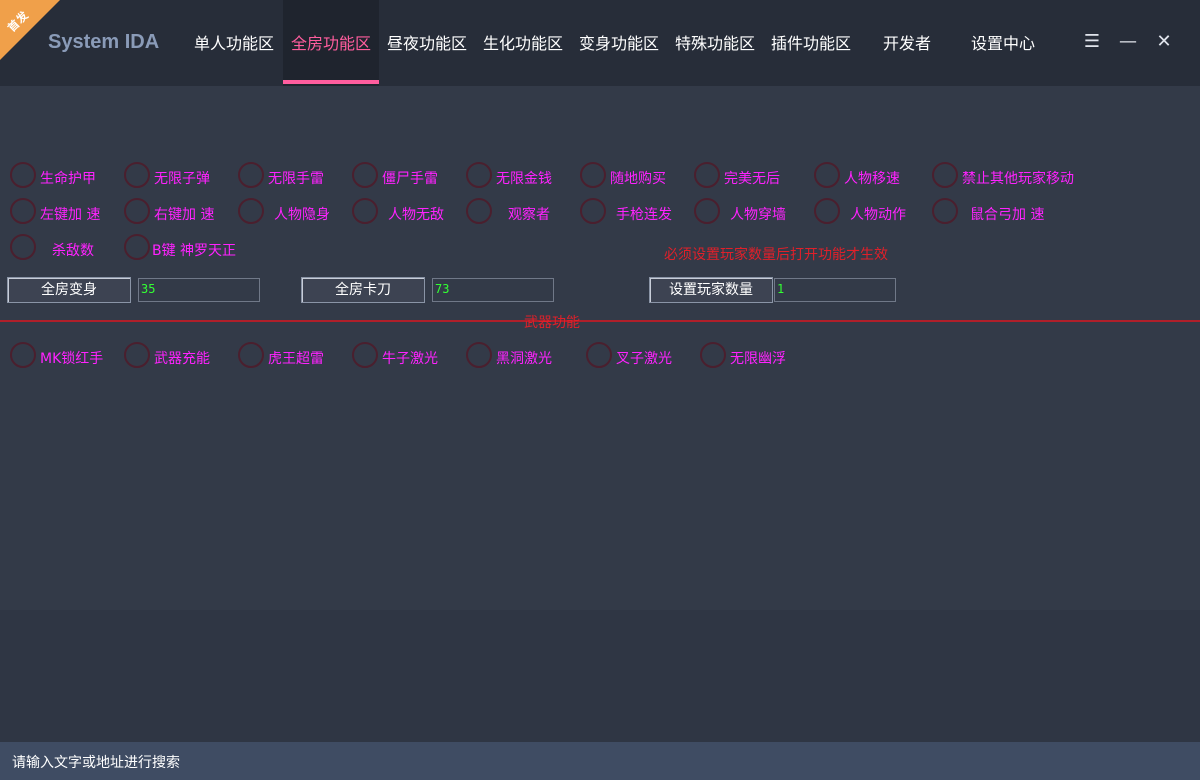  Describe the element at coordinates (811, 43) in the screenshot. I see `tab-plugins: 插件功能区` at that location.